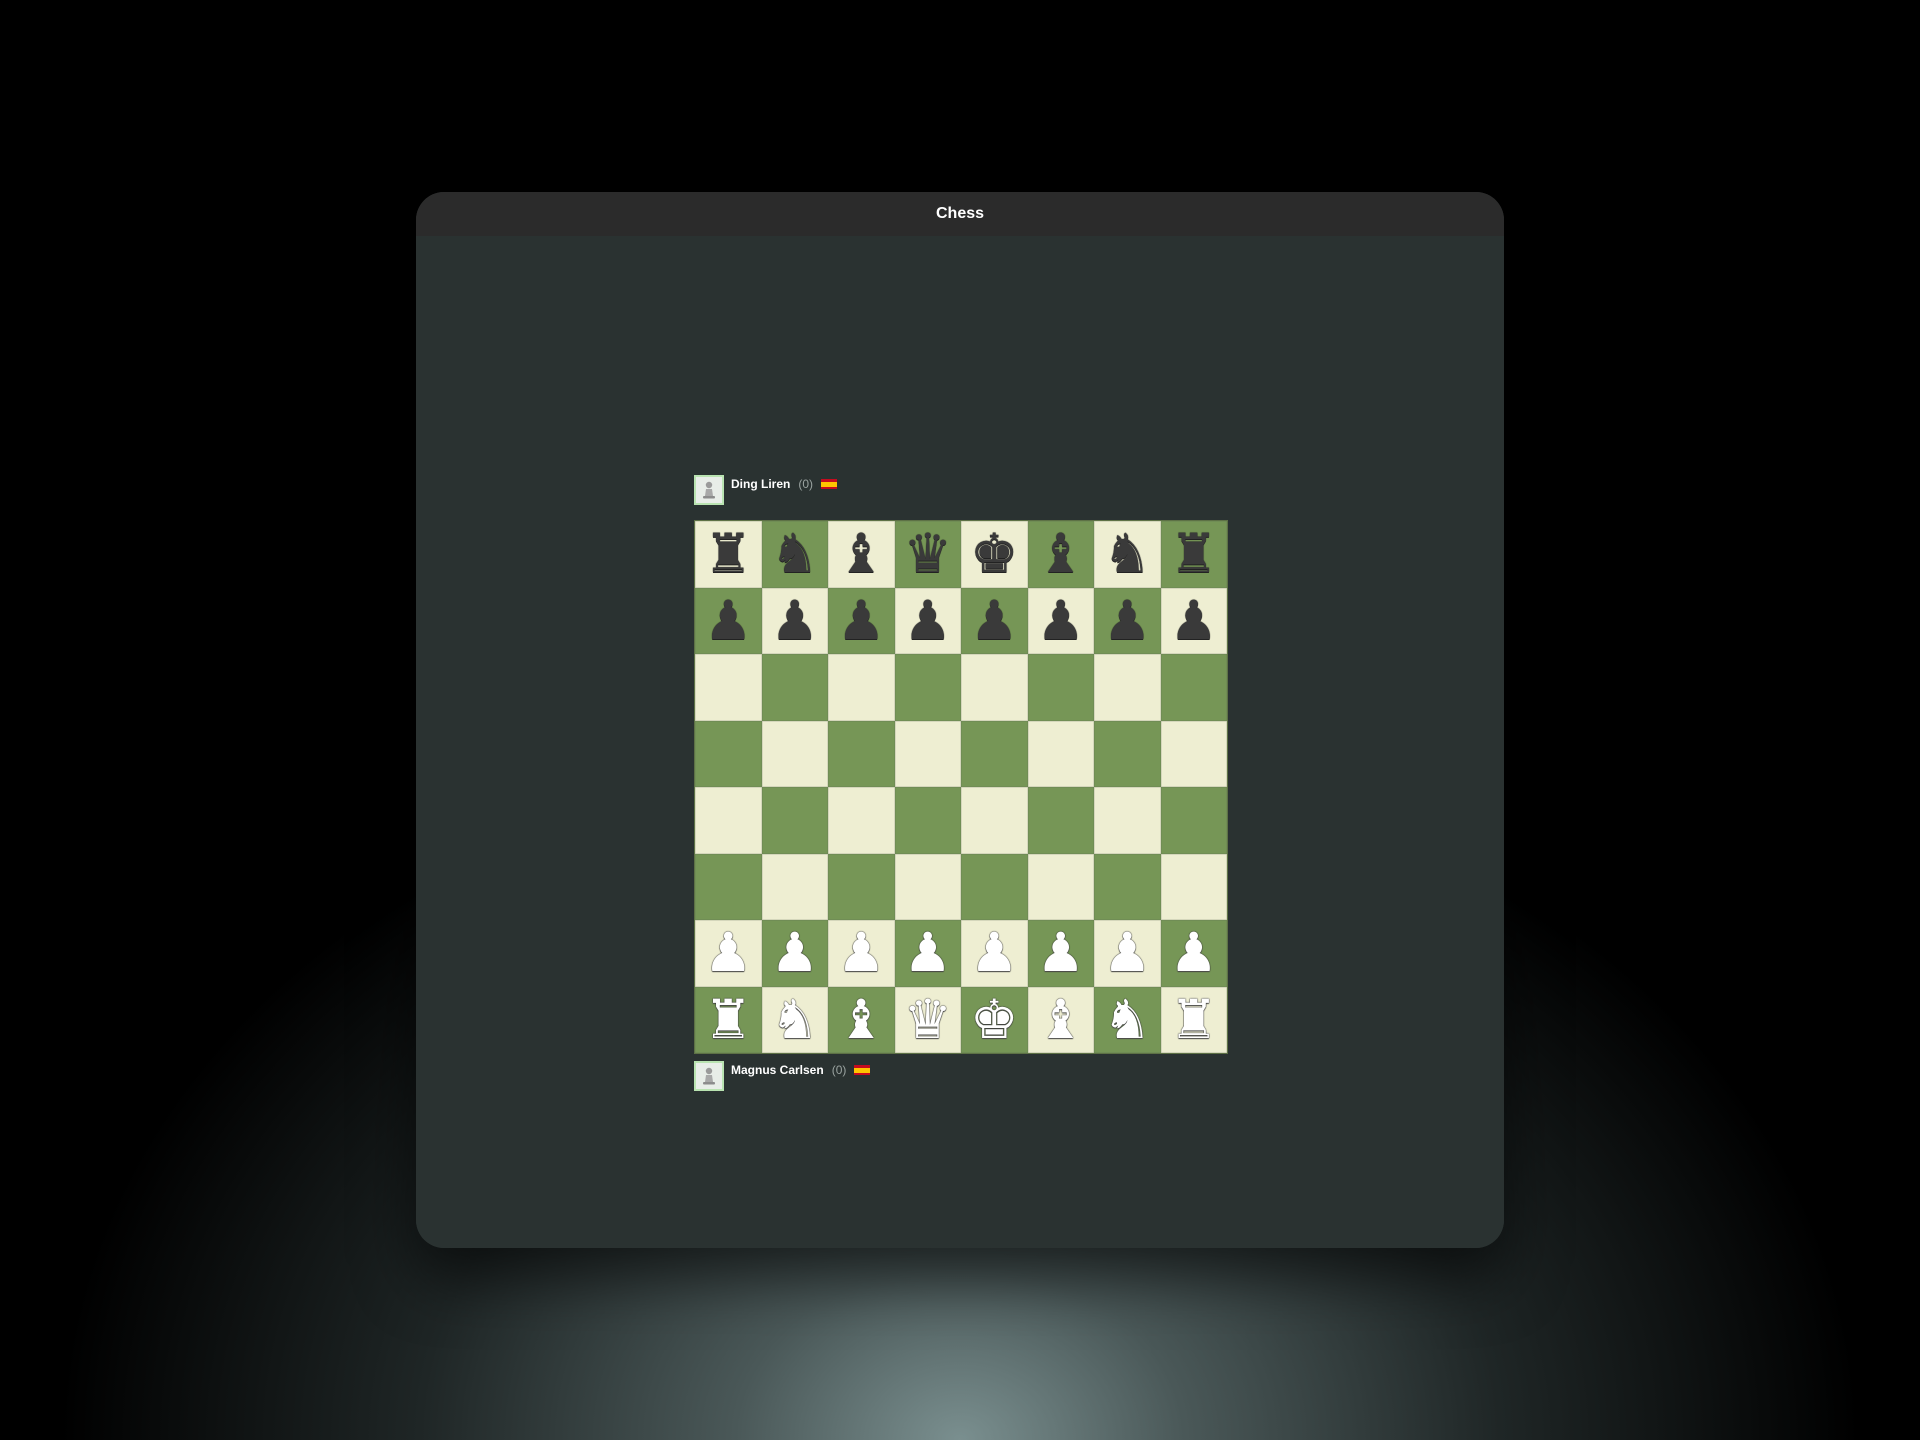 Image resolution: width=1920 pixels, height=1440 pixels. What do you see at coordinates (709, 490) in the screenshot?
I see `opponent-avatar` at bounding box center [709, 490].